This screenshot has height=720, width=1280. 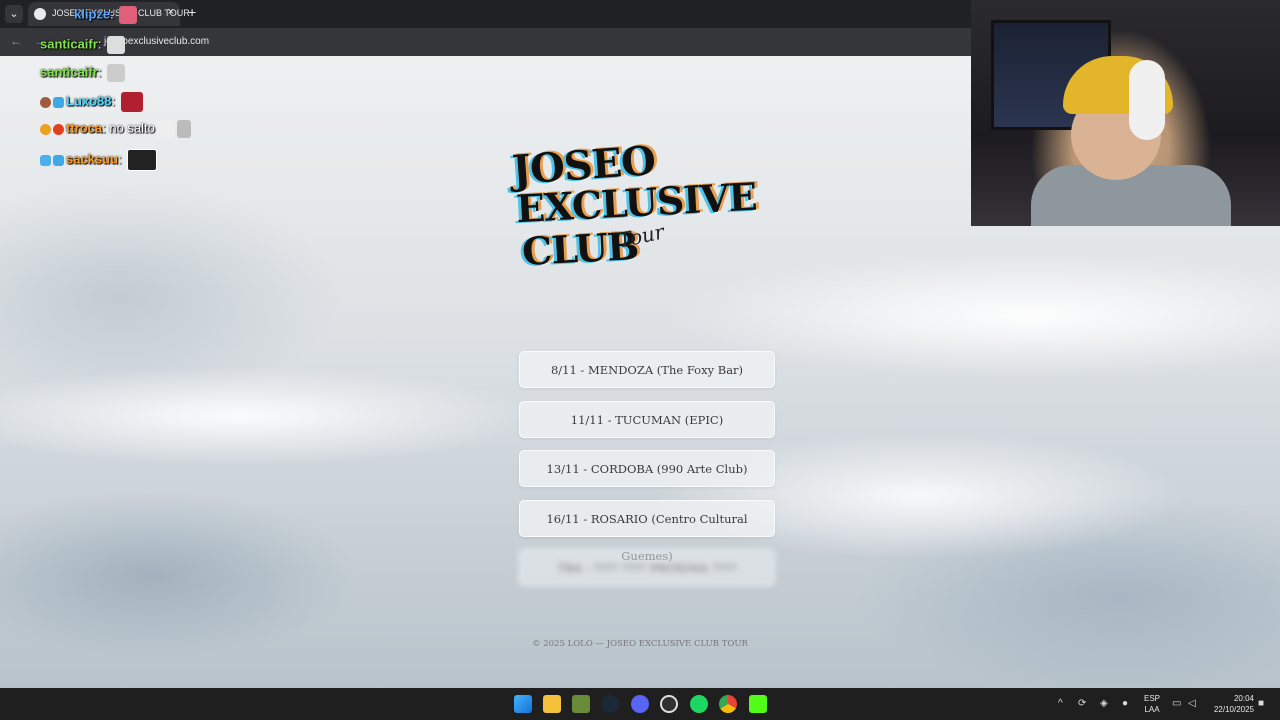 What do you see at coordinates (1125, 113) in the screenshot?
I see `webcam-feed` at bounding box center [1125, 113].